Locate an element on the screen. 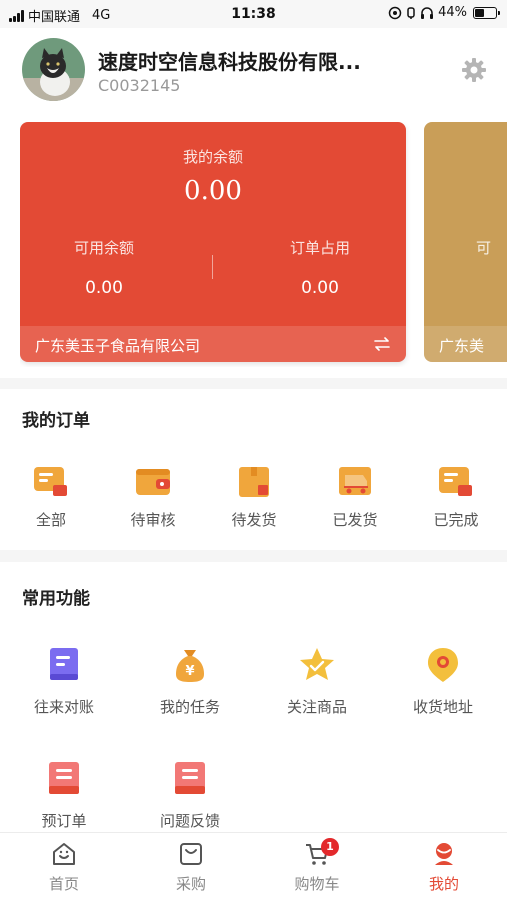  alarm-icon is located at coordinates (411, 12).